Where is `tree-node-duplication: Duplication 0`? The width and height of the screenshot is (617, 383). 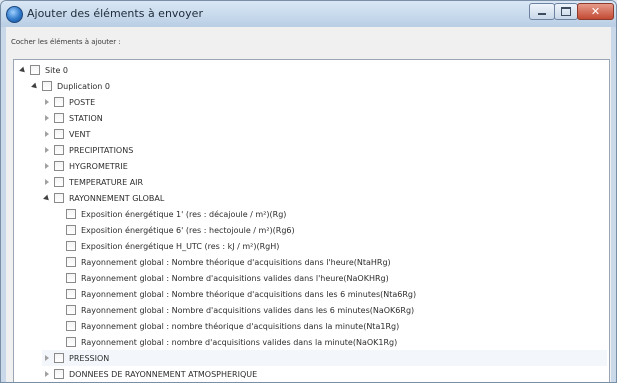 tree-node-duplication: Duplication 0 is located at coordinates (70, 86).